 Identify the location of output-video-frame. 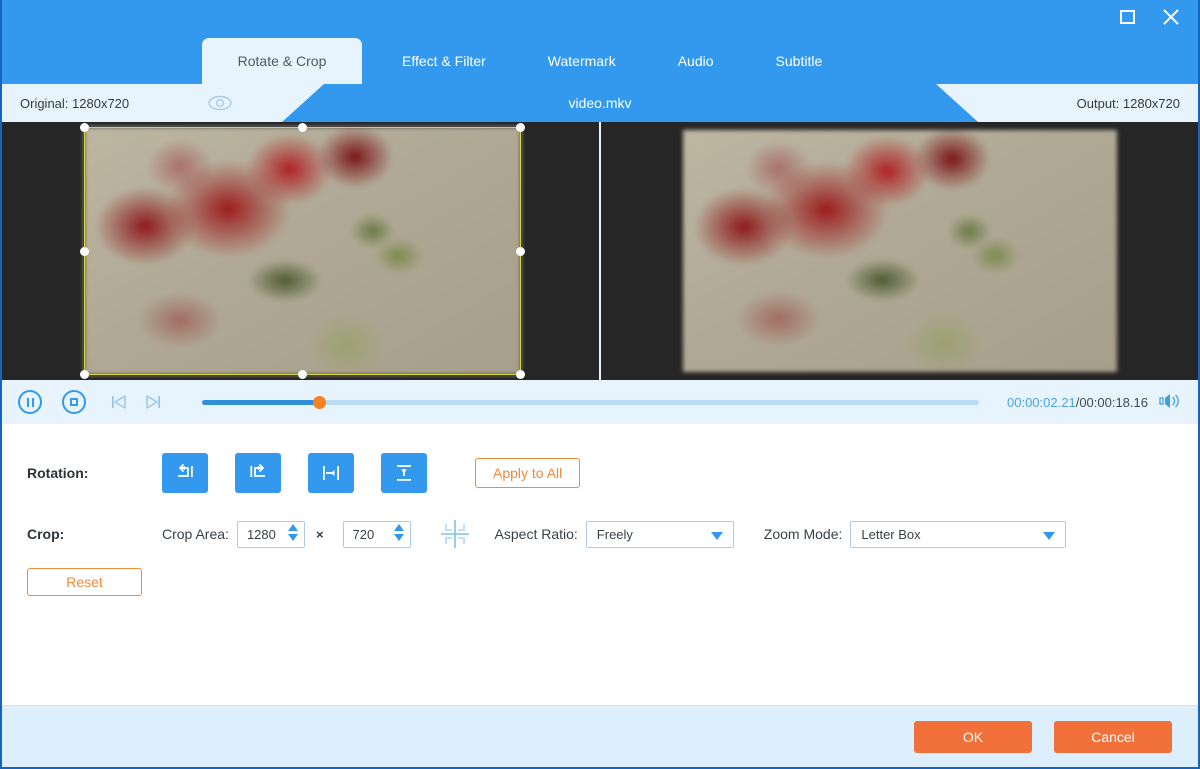
(900, 251).